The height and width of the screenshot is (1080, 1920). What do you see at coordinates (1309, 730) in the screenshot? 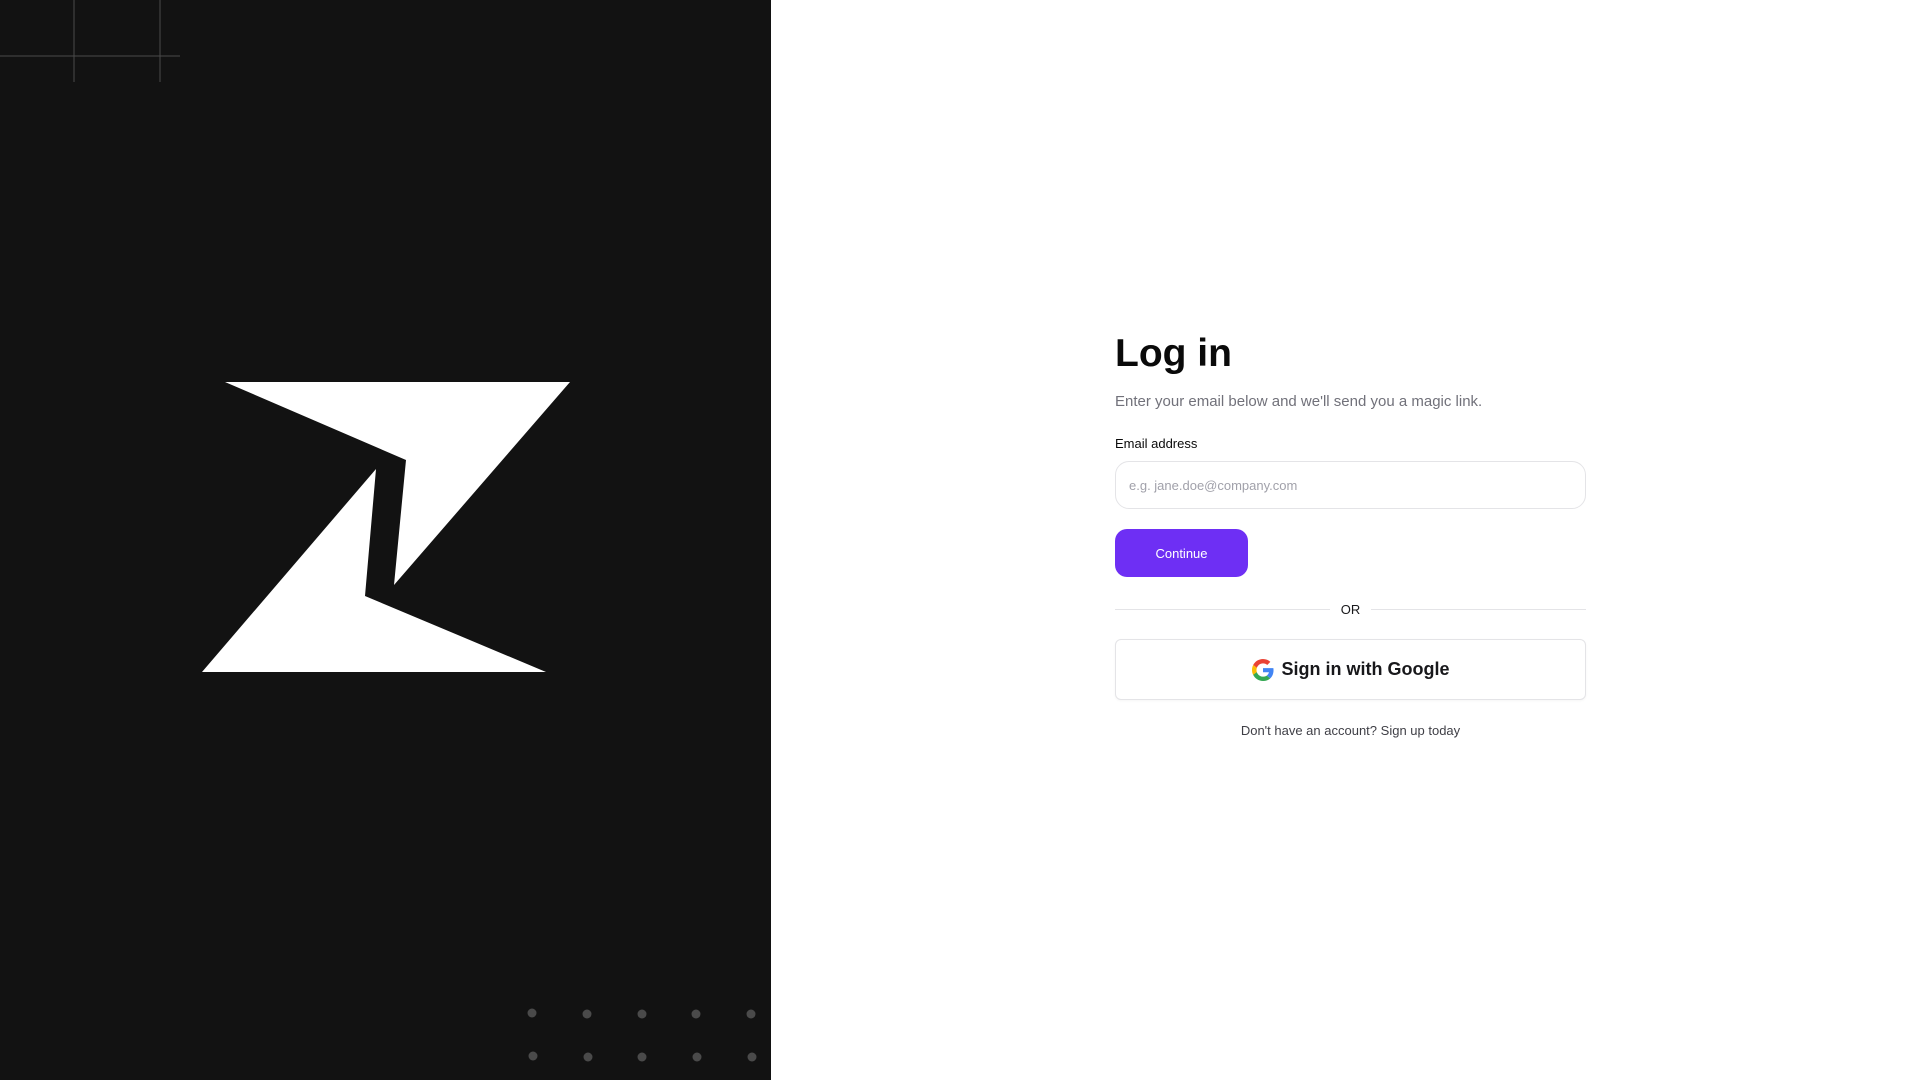
I see `signup-prompt-text: Don't have an account?` at bounding box center [1309, 730].